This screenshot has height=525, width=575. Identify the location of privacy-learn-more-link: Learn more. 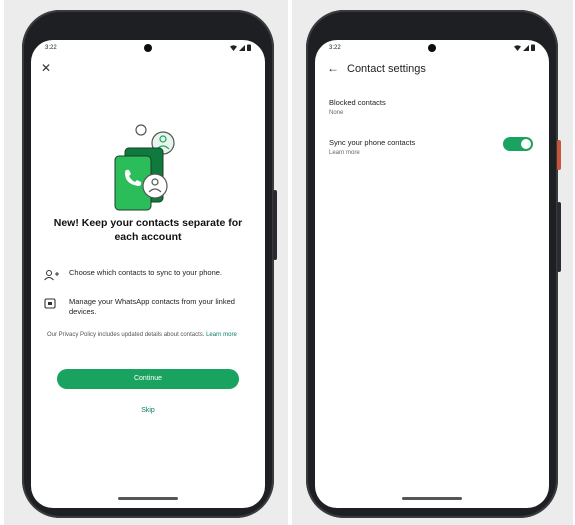
(221, 335).